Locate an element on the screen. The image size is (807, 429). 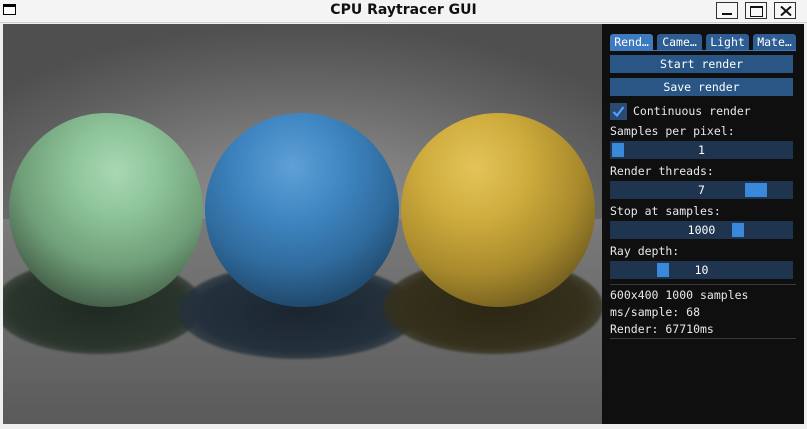
render-threads-label: Render threads: is located at coordinates (662, 171).